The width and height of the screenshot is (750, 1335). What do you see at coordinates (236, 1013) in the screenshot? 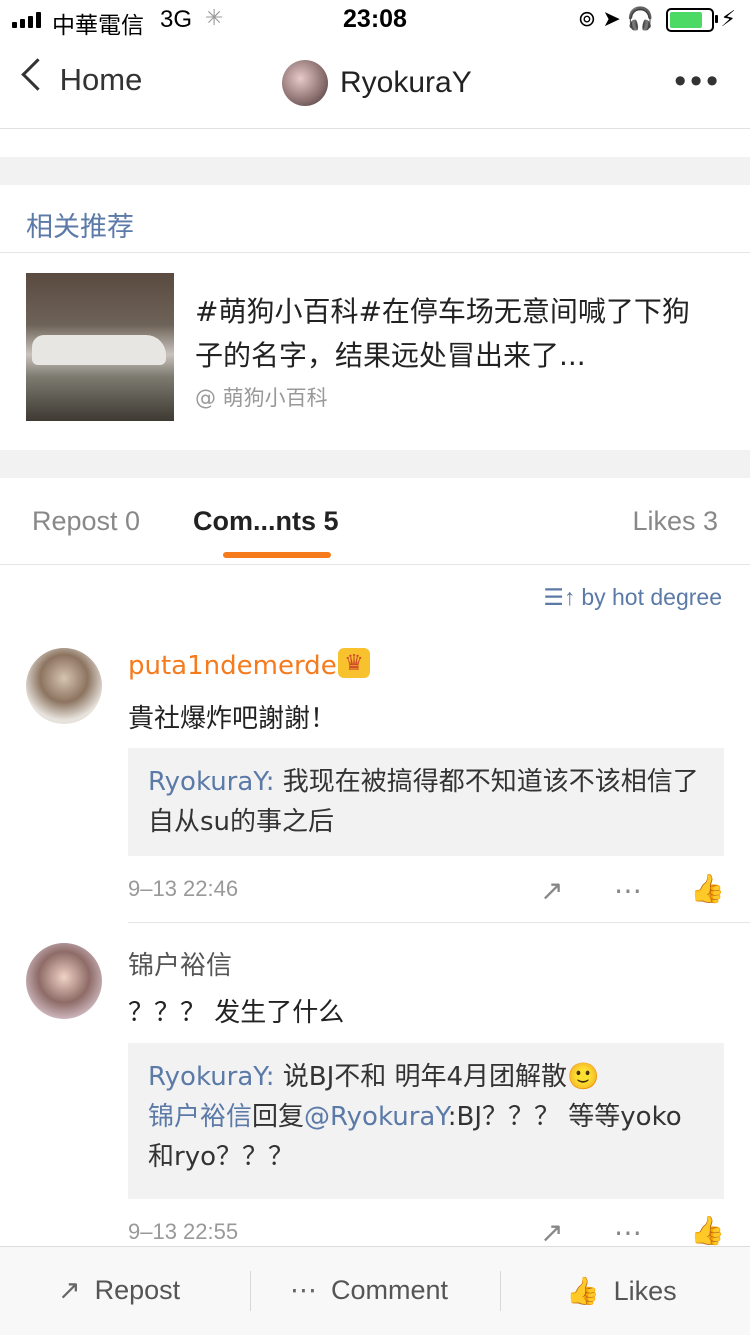
I see `comment-text: ？？？ 发生了什么` at bounding box center [236, 1013].